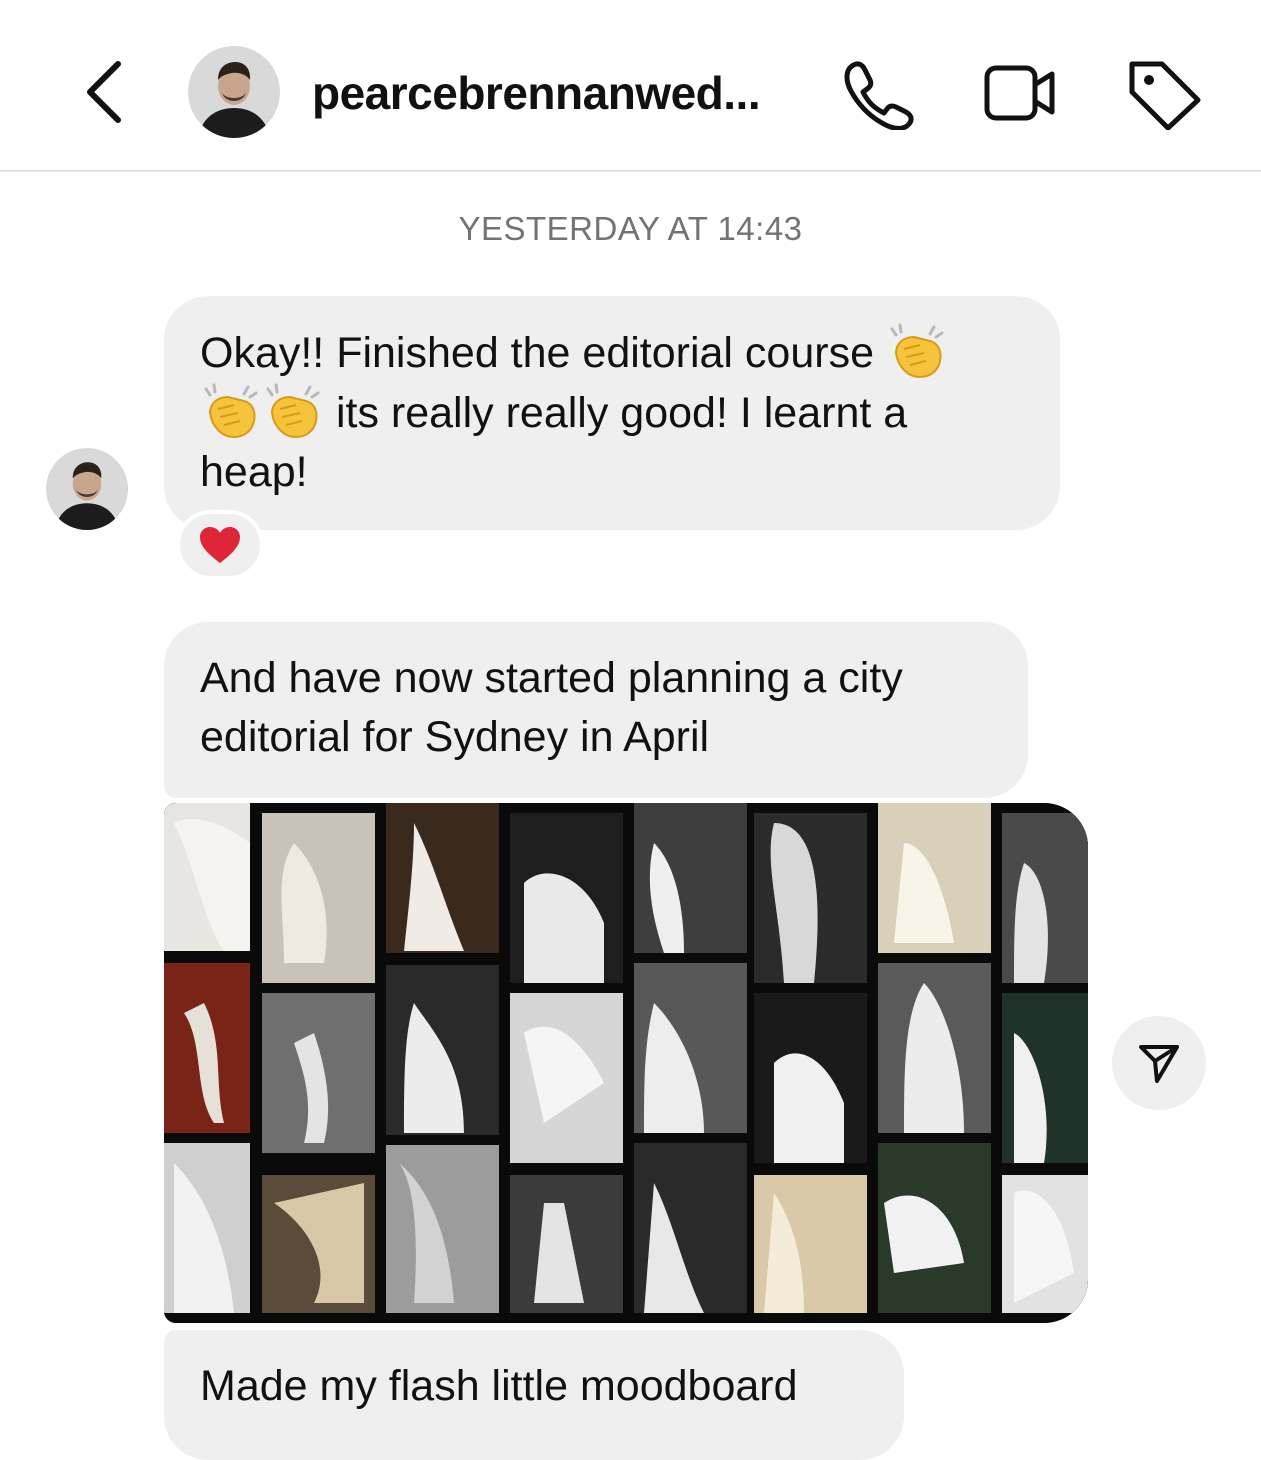 The width and height of the screenshot is (1261, 1460). Describe the element at coordinates (630, 228) in the screenshot. I see `message-timestamp: YESTERDAY AT 14:43` at that location.